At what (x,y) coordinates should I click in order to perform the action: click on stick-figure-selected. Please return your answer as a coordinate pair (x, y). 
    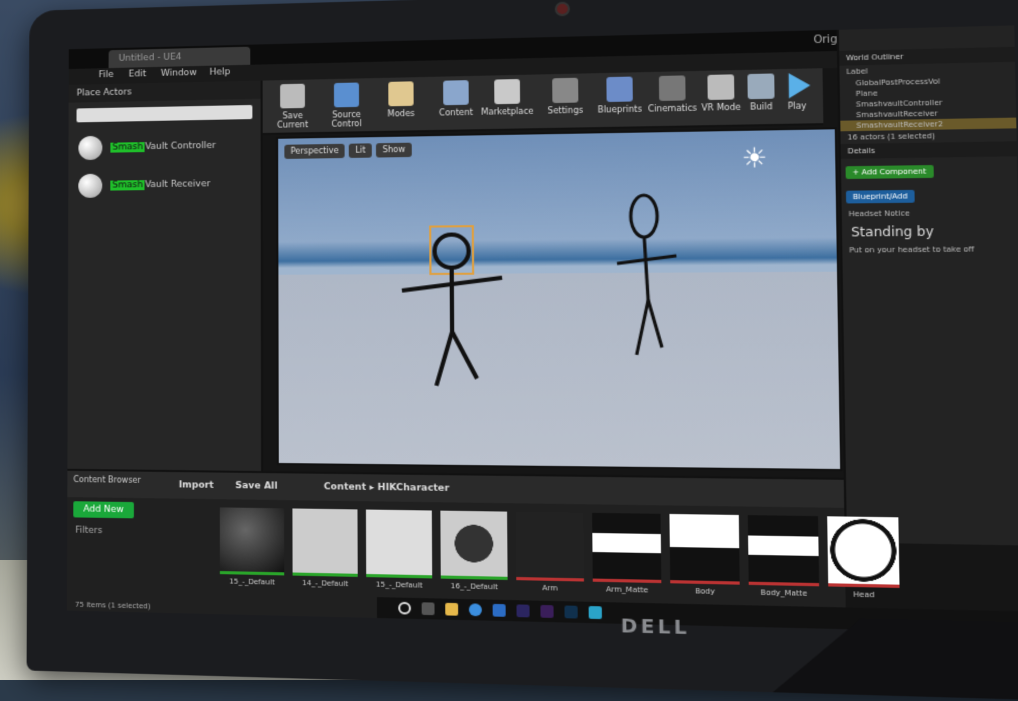
    Looking at the image, I should click on (452, 306).